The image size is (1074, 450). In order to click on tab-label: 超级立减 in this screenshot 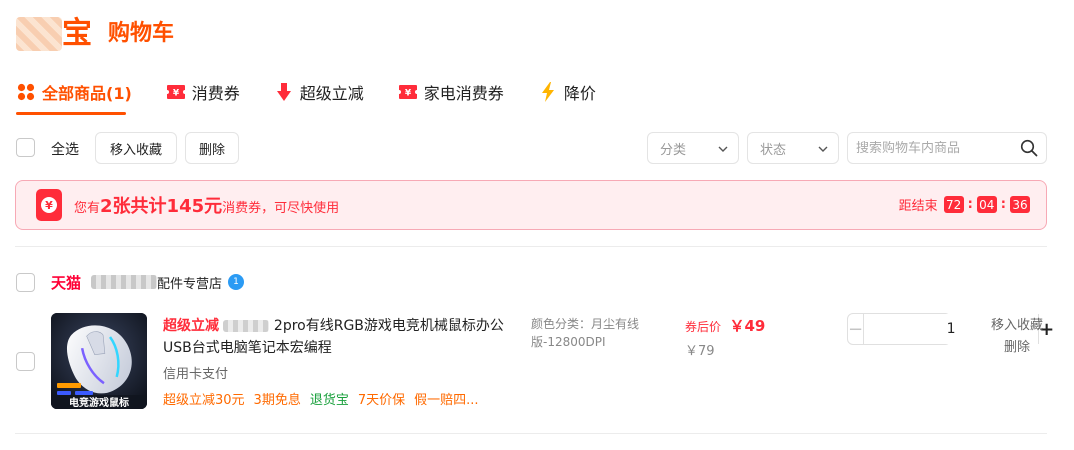, I will do `click(331, 93)`.